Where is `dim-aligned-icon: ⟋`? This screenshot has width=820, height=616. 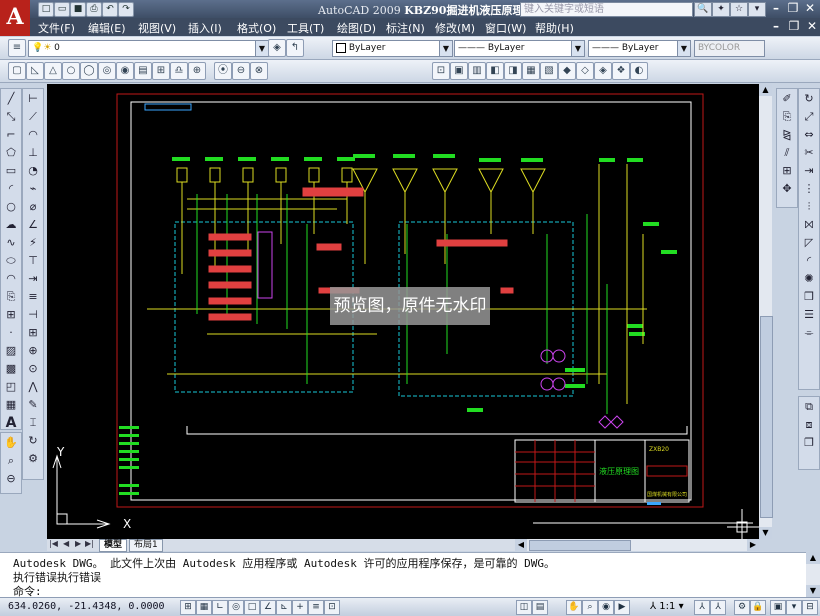 dim-aligned-icon: ⟋ is located at coordinates (33, 117).